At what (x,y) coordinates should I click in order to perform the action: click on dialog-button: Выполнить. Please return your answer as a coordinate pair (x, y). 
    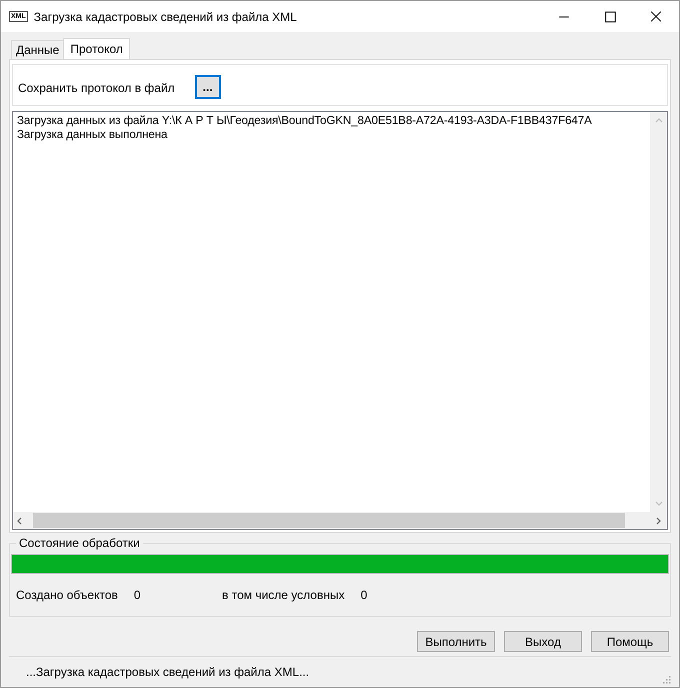
    Looking at the image, I should click on (456, 641).